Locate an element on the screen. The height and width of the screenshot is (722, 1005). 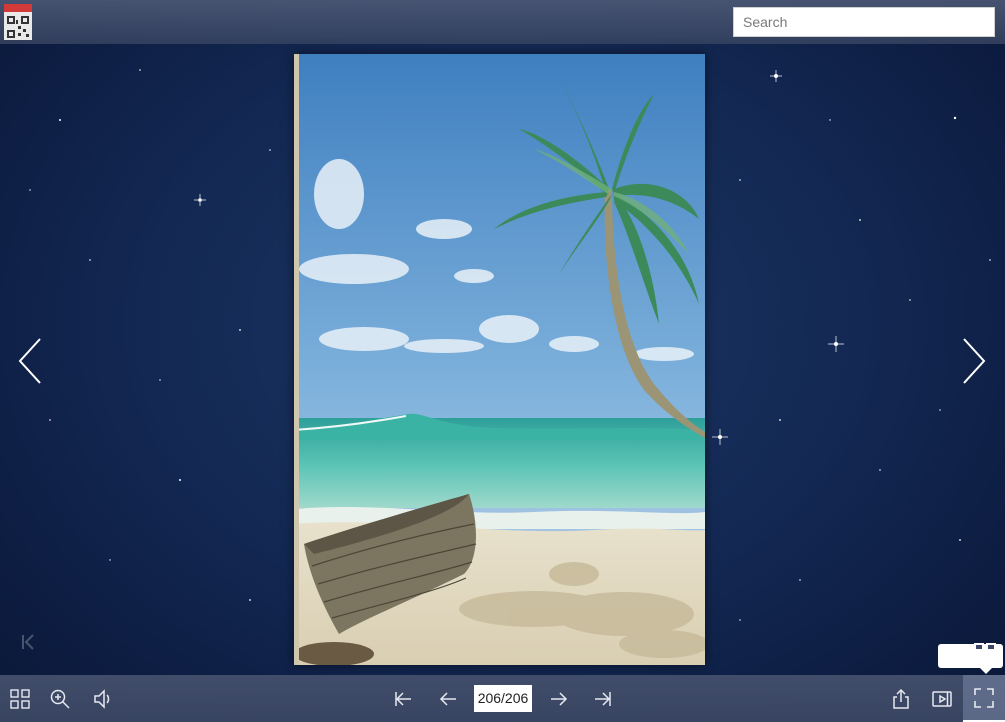
thumbnails-button is located at coordinates (20, 698).